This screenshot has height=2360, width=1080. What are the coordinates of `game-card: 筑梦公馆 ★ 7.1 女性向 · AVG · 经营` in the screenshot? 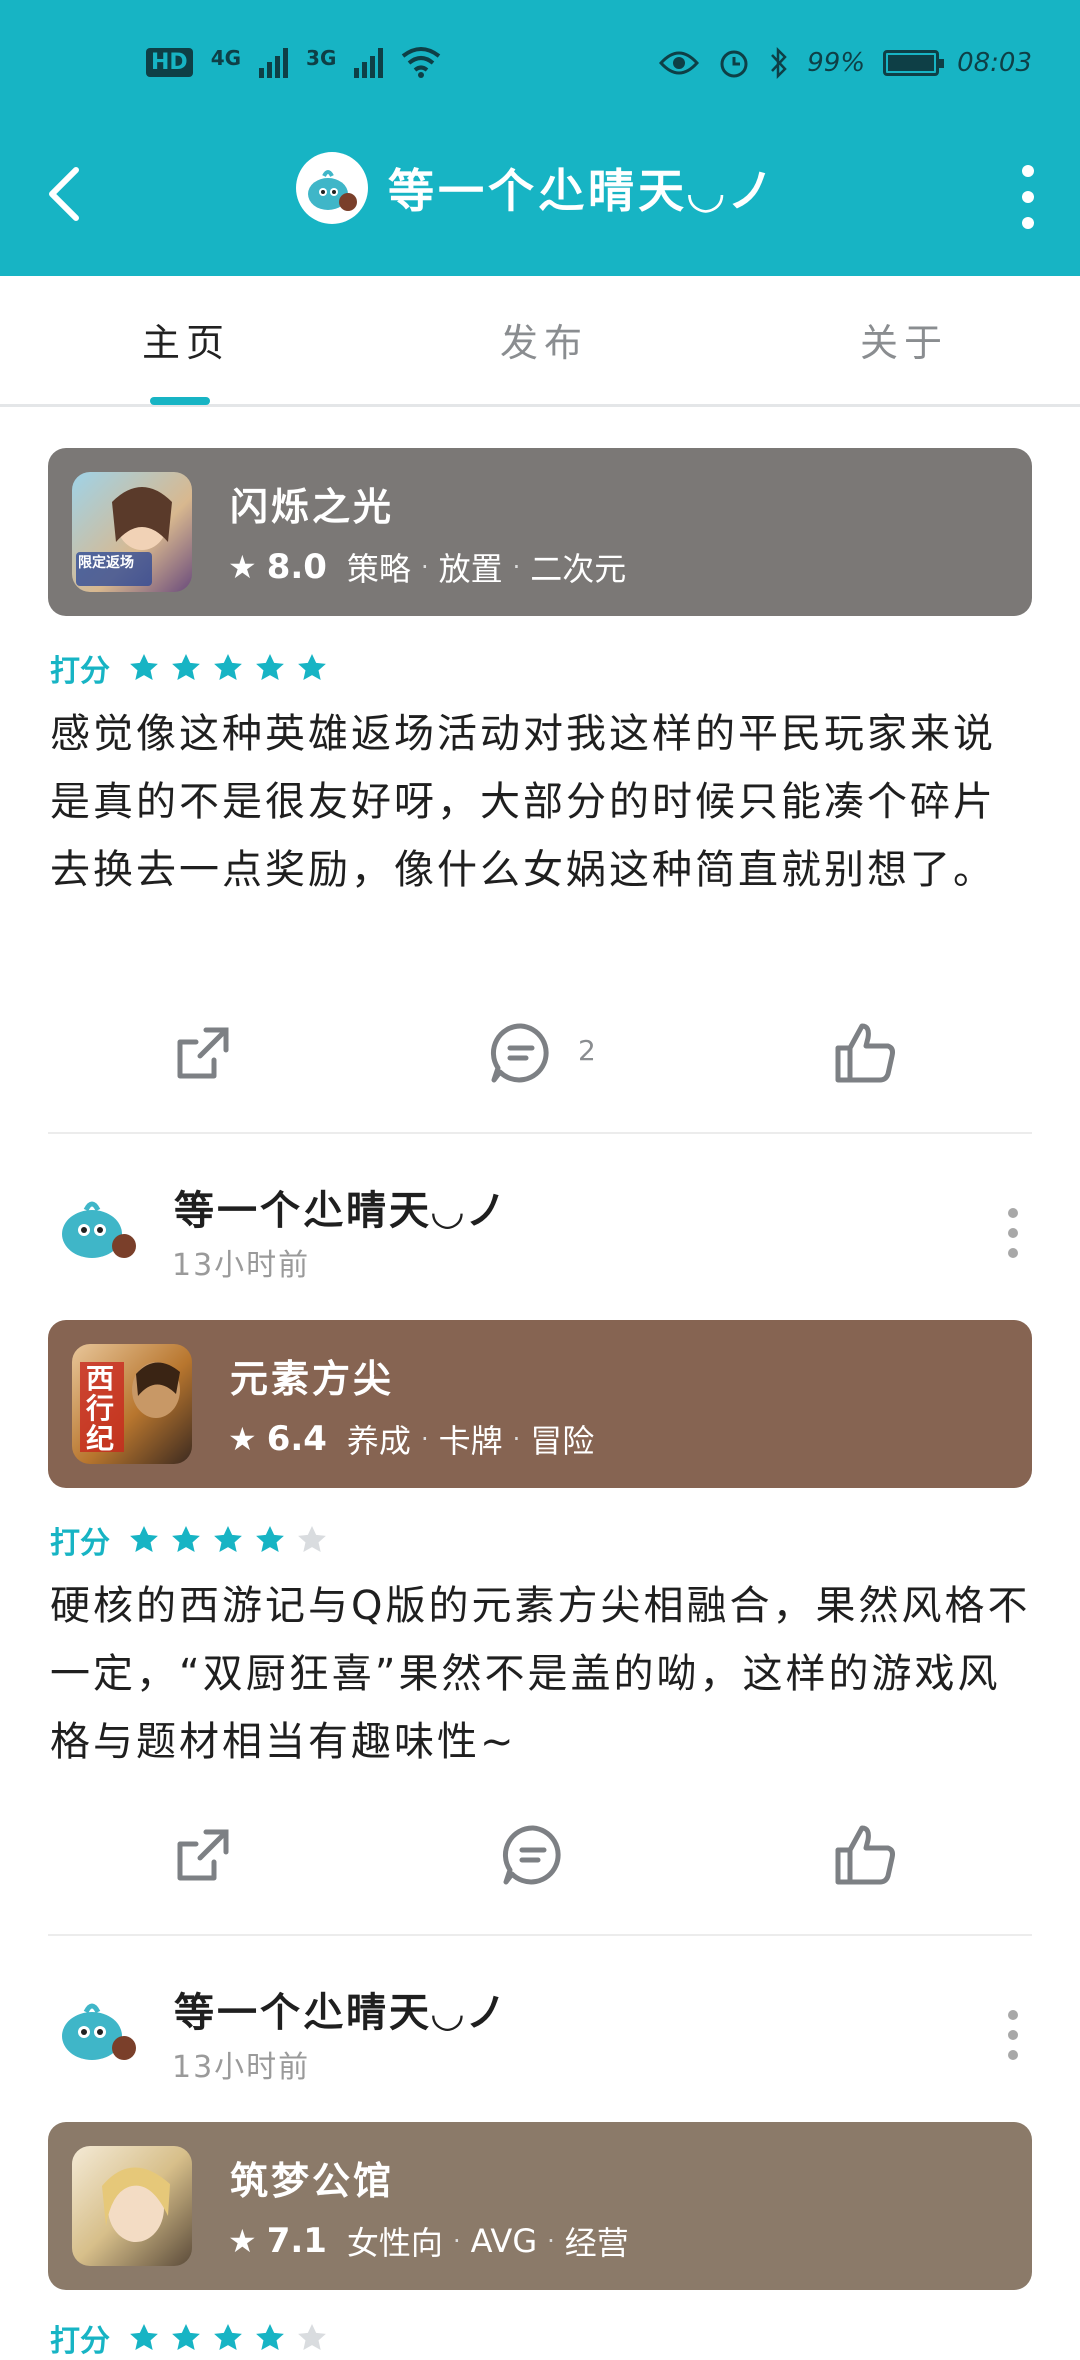 It's located at (540, 2206).